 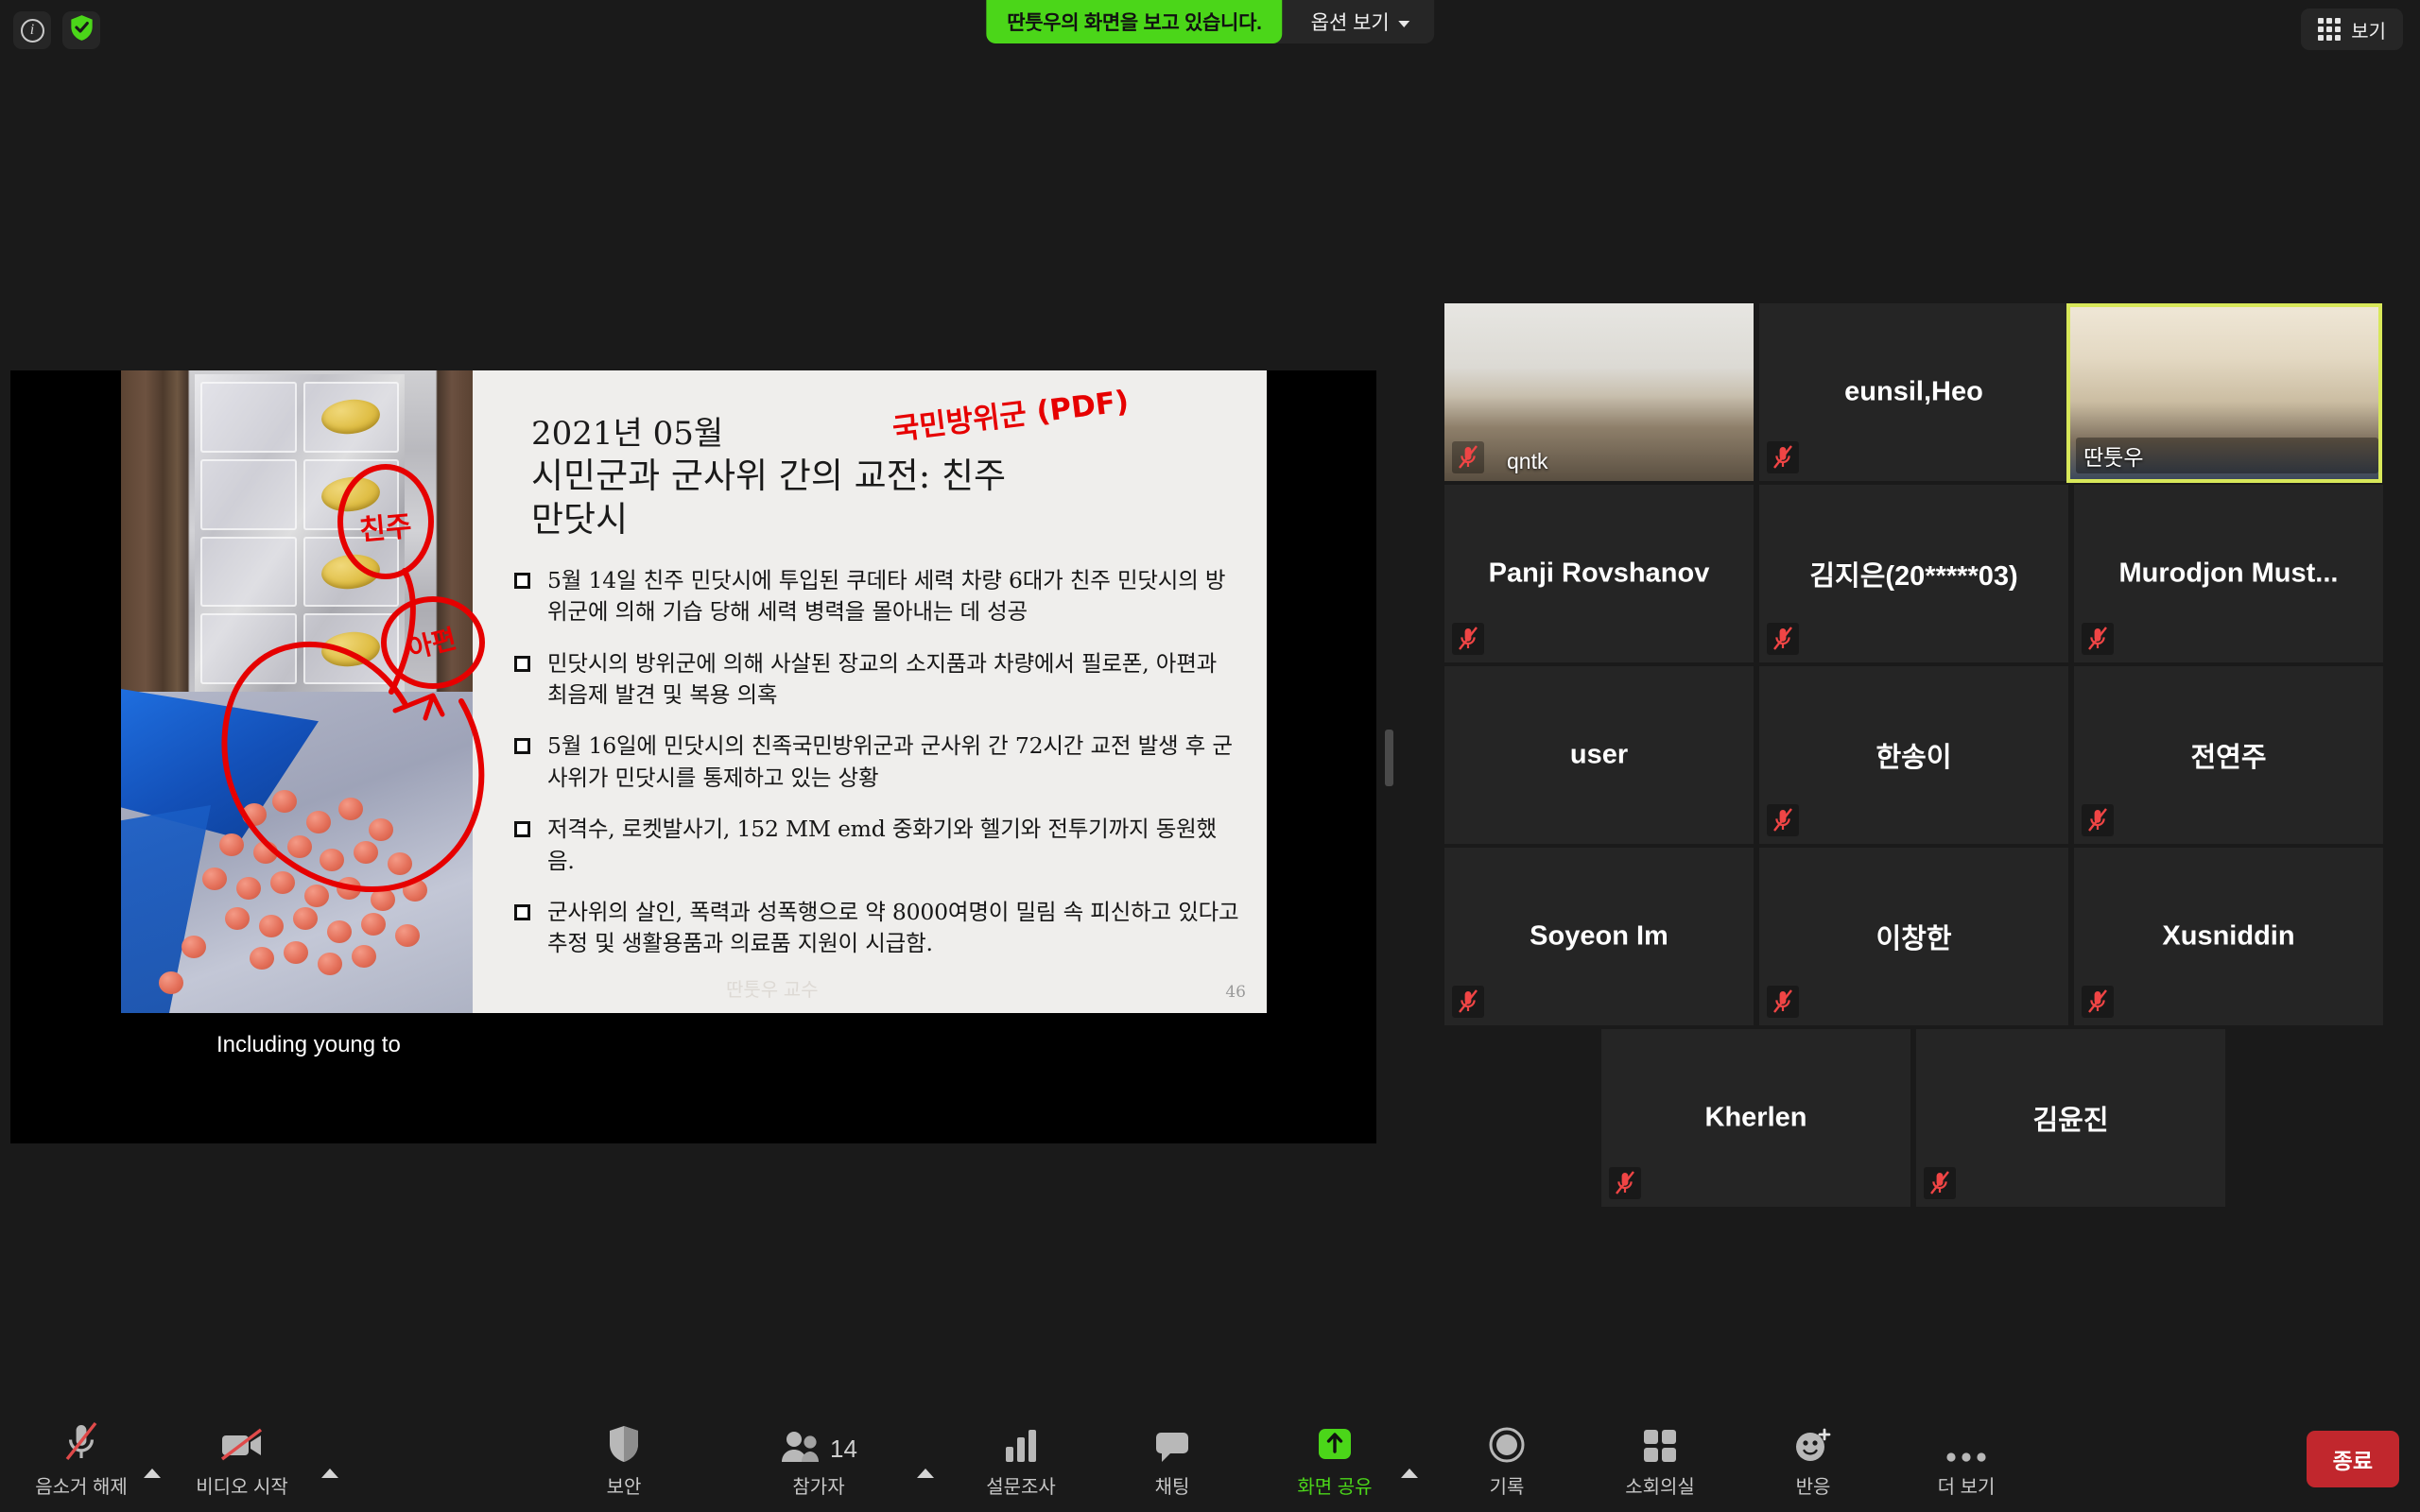 What do you see at coordinates (2330, 29) in the screenshot?
I see `grid-view-icon` at bounding box center [2330, 29].